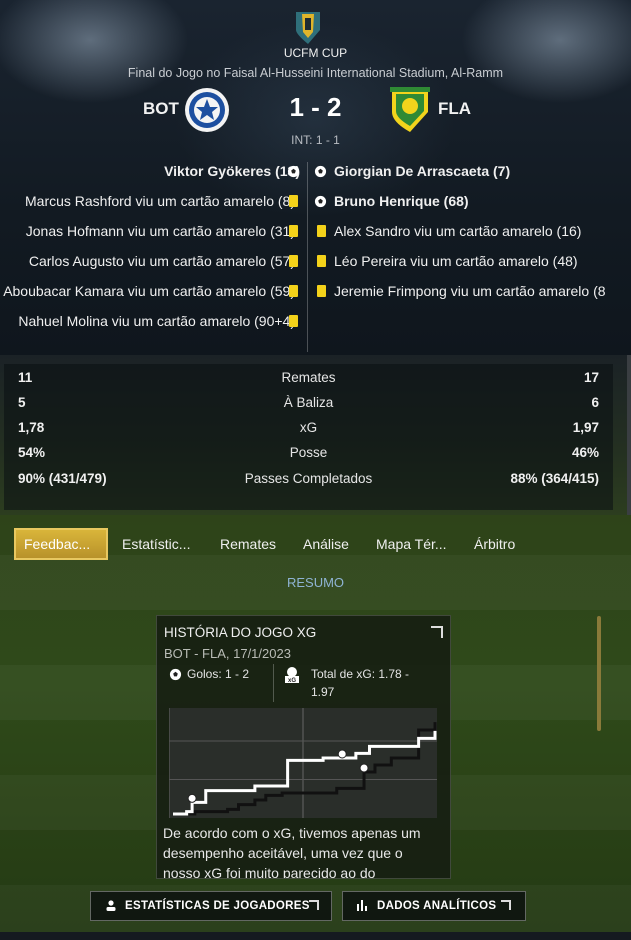 The image size is (631, 940). Describe the element at coordinates (629, 435) in the screenshot. I see `scroll-edge` at that location.